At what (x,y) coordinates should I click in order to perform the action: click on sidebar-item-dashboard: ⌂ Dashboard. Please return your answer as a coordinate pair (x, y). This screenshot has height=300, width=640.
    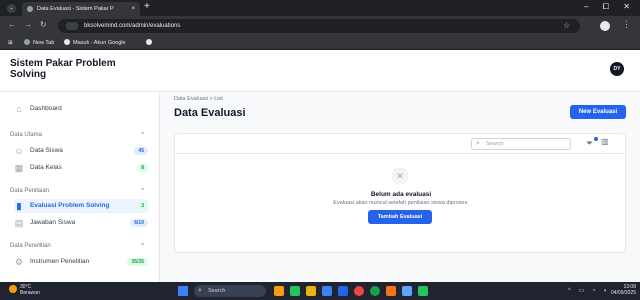
    Looking at the image, I should click on (81, 109).